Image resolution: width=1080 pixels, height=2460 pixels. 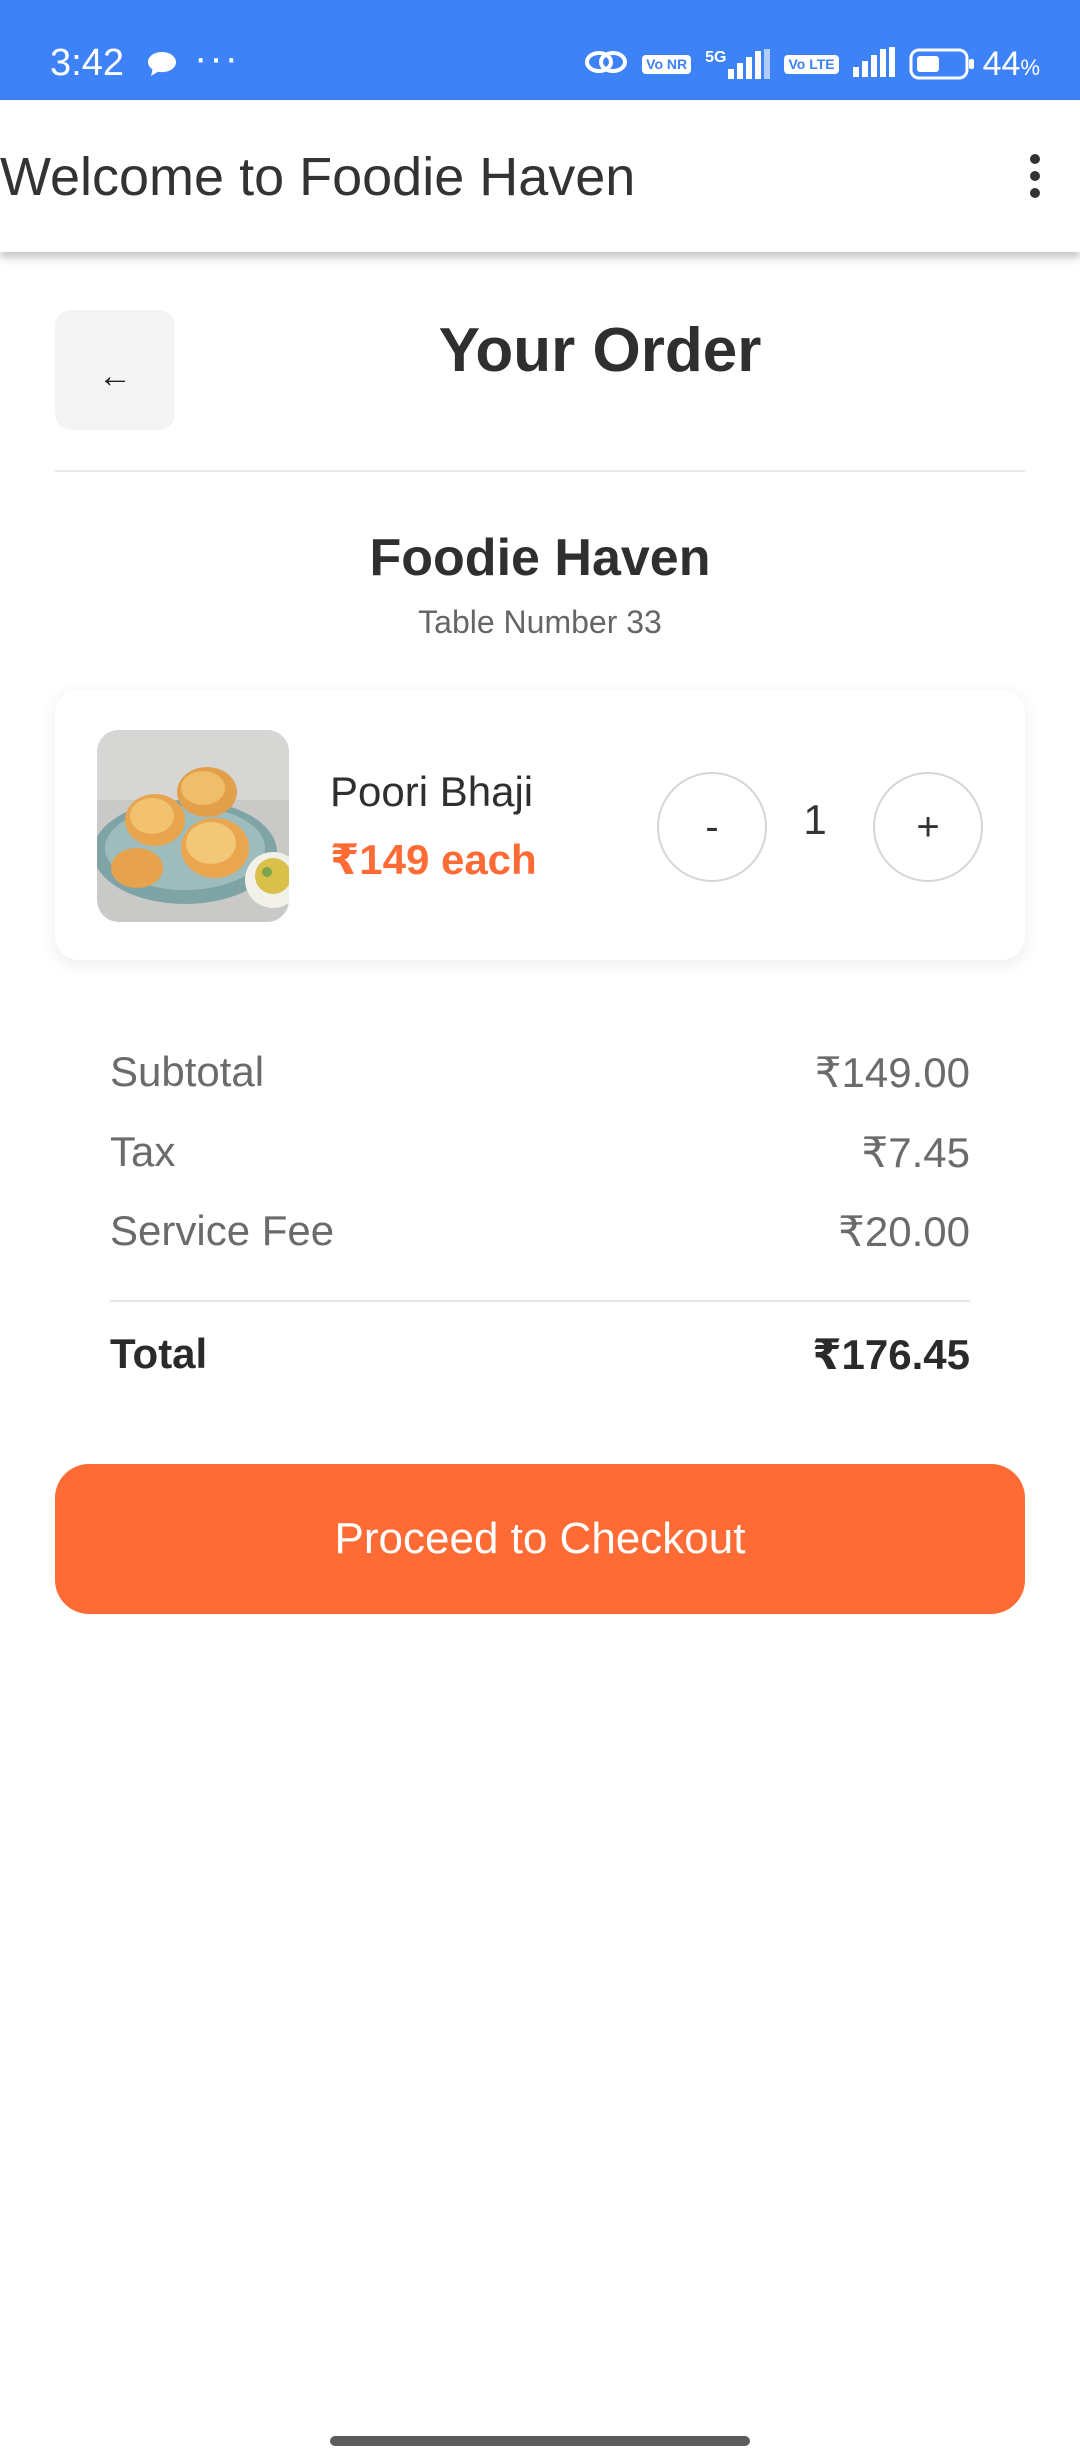 What do you see at coordinates (318, 177) in the screenshot?
I see `app-title: Welcome to Foodie Haven` at bounding box center [318, 177].